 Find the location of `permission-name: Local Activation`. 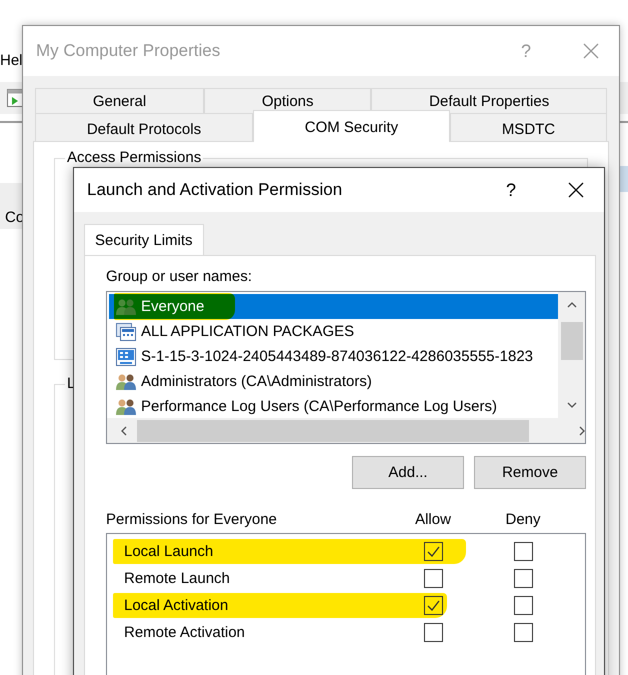

permission-name: Local Activation is located at coordinates (177, 605).